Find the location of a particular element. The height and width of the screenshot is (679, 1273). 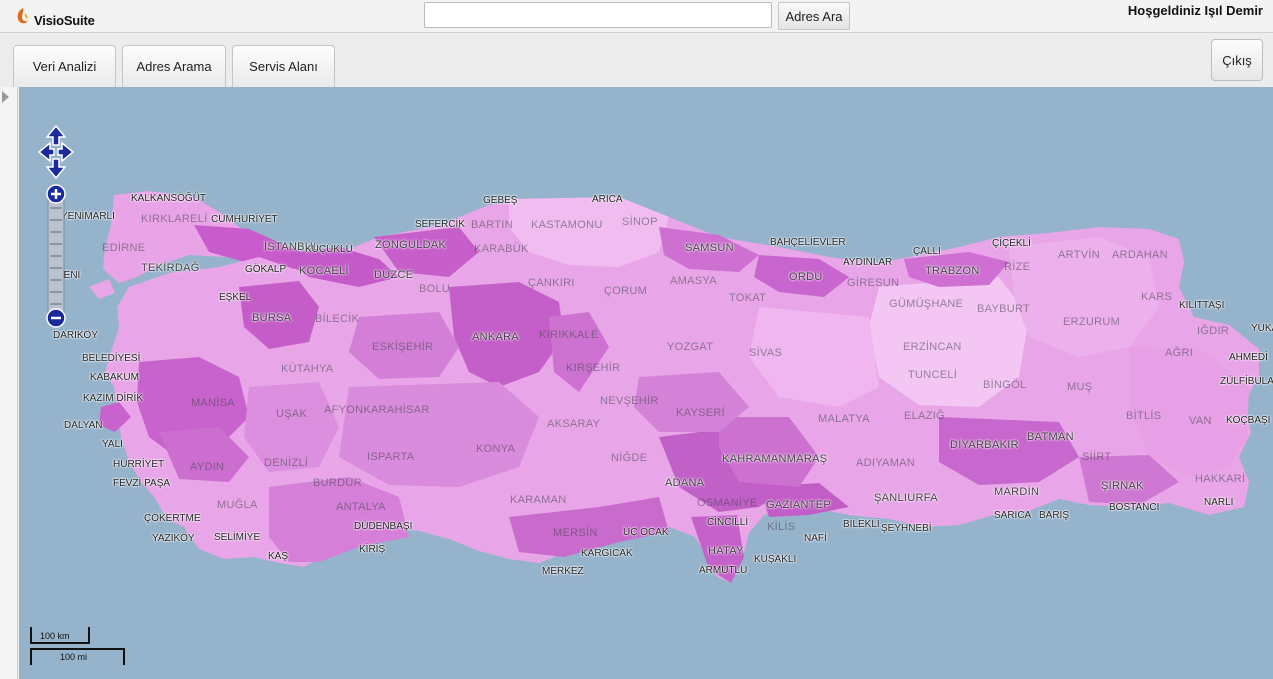

place-label: EŞKEL is located at coordinates (235, 297).